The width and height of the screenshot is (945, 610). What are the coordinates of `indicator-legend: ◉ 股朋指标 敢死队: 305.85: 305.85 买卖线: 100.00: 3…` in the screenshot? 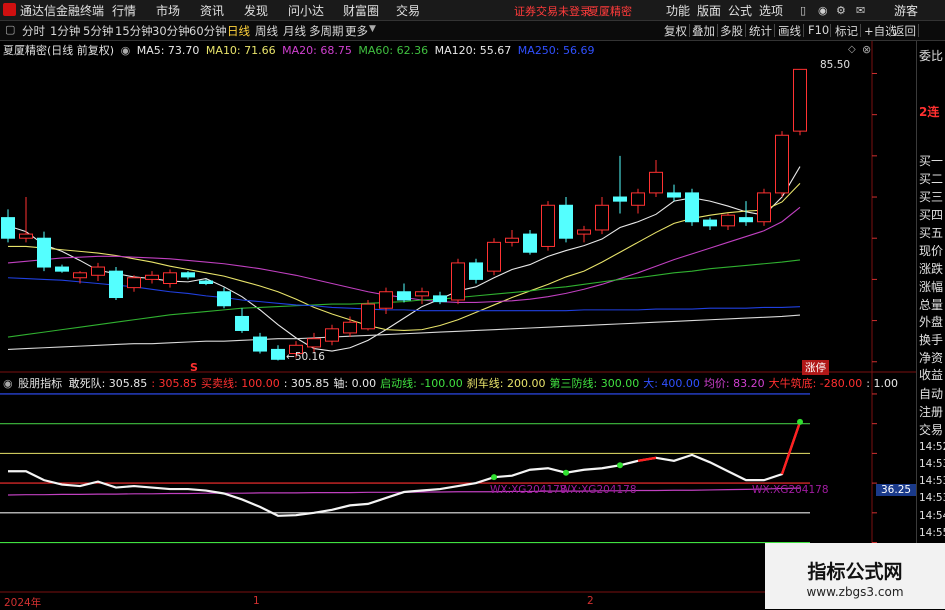 It's located at (452, 383).